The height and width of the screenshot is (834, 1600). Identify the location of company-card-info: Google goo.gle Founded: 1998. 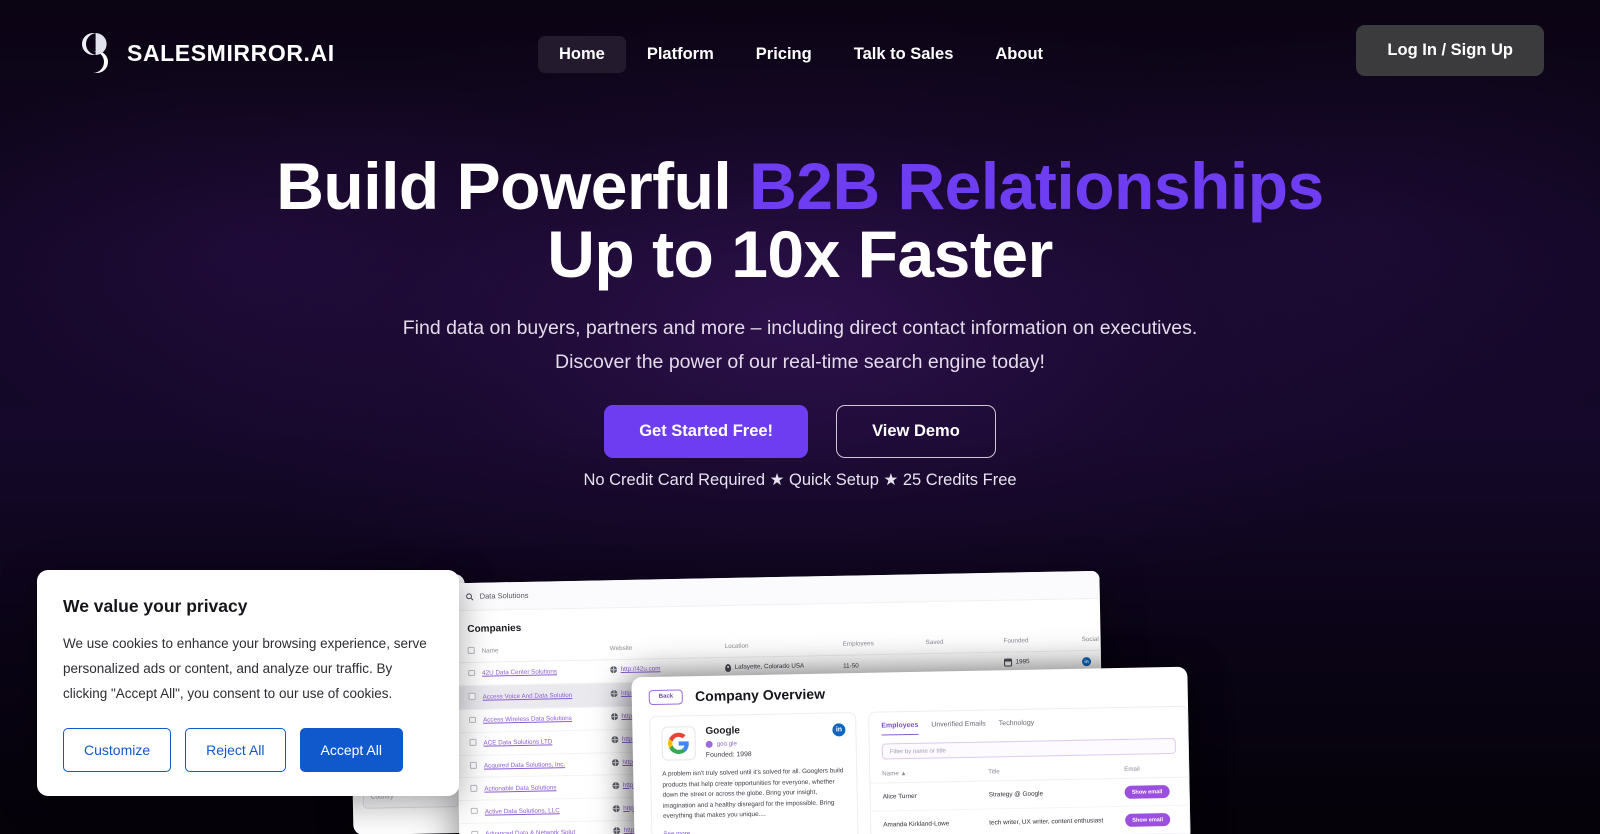
(728, 742).